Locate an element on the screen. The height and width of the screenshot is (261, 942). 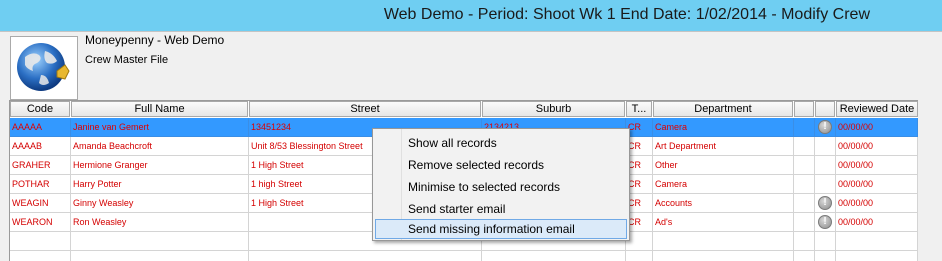
cell-department: Art Department is located at coordinates (723, 146).